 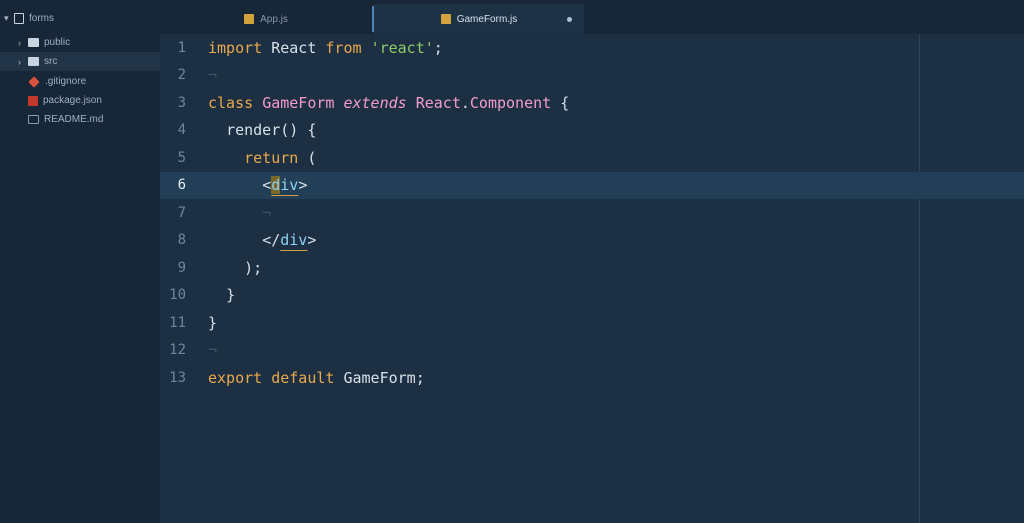 What do you see at coordinates (592, 323) in the screenshot?
I see `code-line: 11 }` at bounding box center [592, 323].